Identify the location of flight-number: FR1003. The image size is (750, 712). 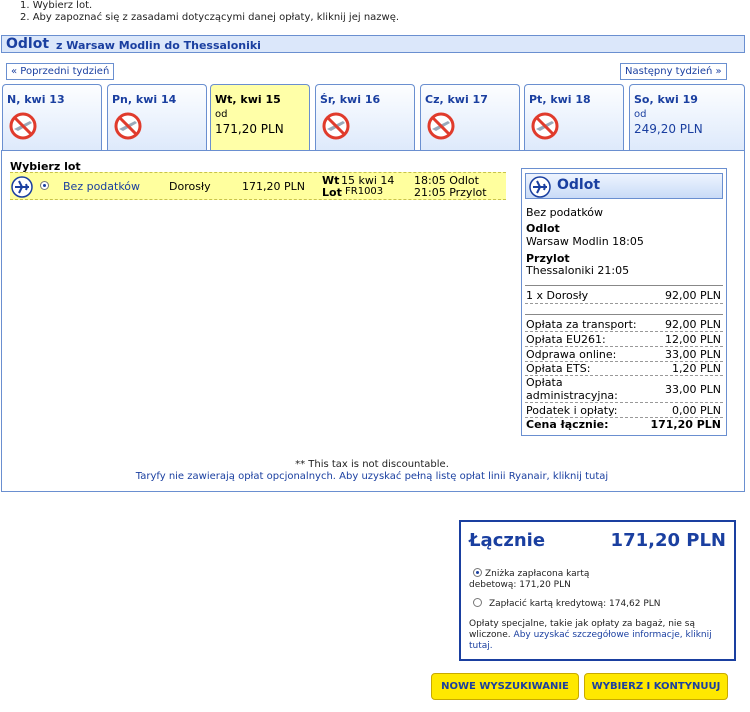
(364, 191).